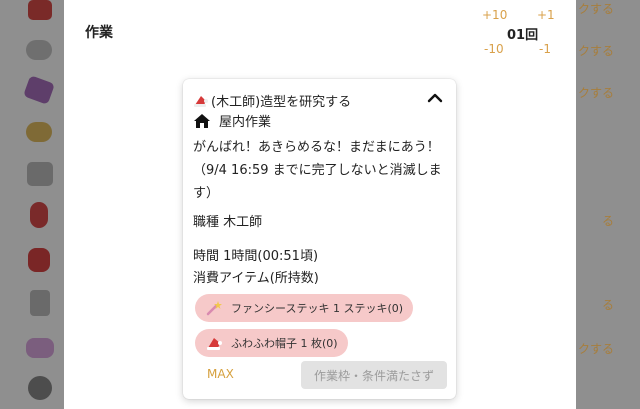 This screenshot has height=409, width=640. I want to click on consumable-item-hat: ふわふわ帽子 1 枚(0), so click(271, 343).